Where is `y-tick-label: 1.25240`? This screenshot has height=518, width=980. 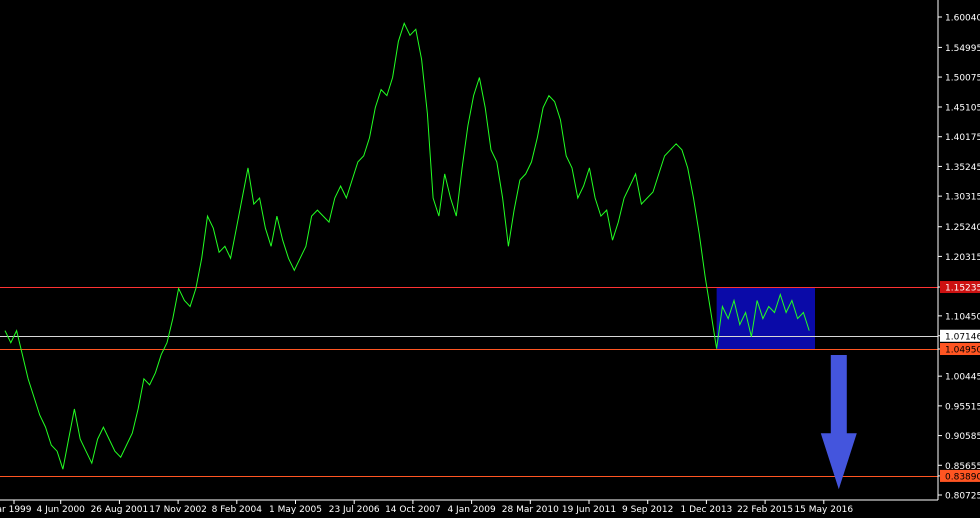 y-tick-label: 1.25240 is located at coordinates (962, 228).